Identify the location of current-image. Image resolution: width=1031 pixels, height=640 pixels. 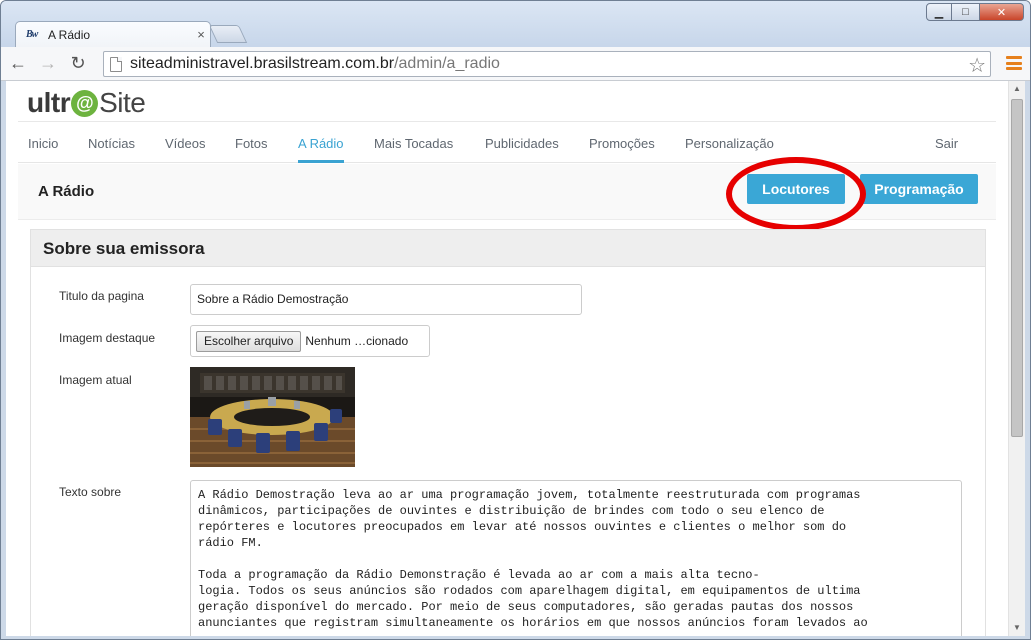
(272, 417).